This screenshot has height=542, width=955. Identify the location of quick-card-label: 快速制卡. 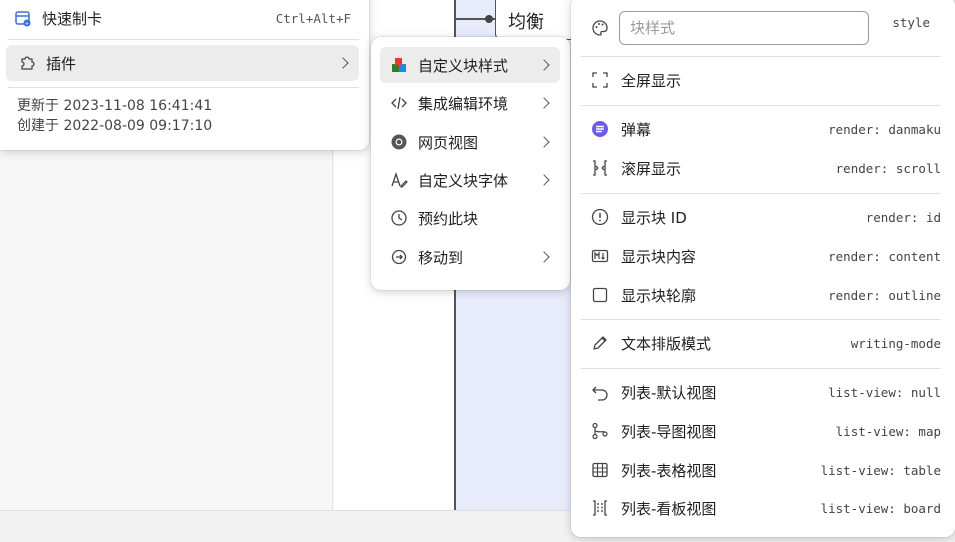
(72, 18).